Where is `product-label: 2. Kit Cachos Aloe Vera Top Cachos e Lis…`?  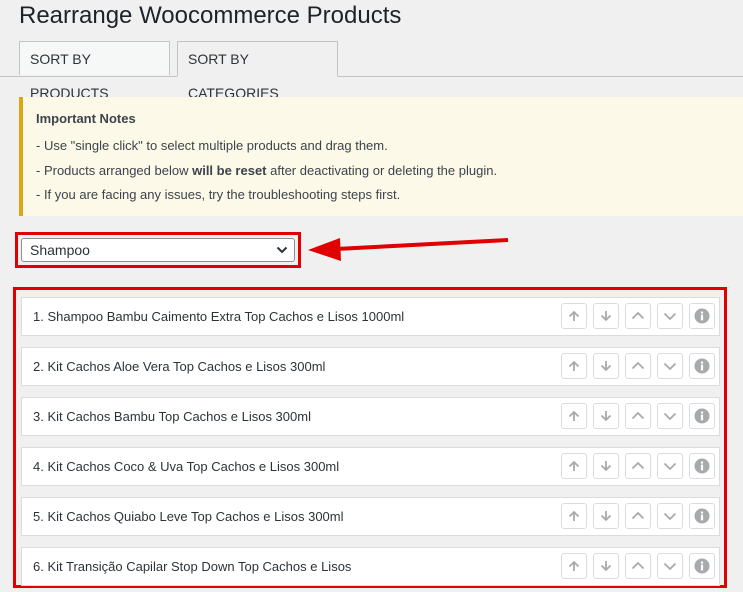
product-label: 2. Kit Cachos Aloe Vera Top Cachos e Lis… is located at coordinates (179, 366).